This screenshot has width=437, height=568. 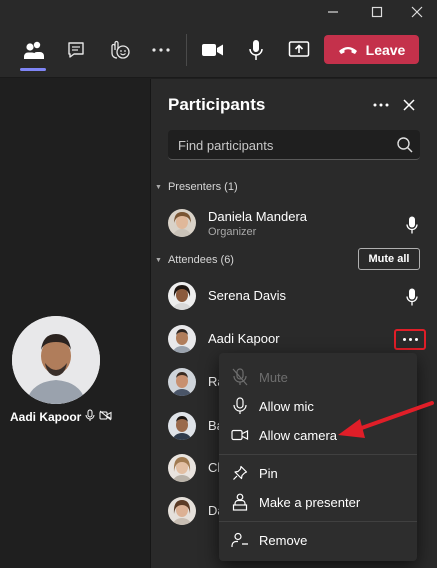 I want to click on participant-row: Daniela Mandera Organizer, so click(x=298, y=224).